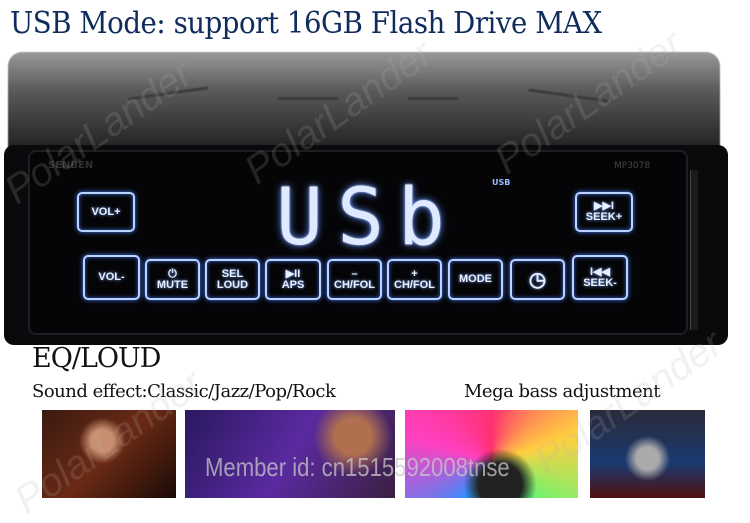 Image resolution: width=750 pixels, height=523 pixels. I want to click on usb-indicator-icon: USB, so click(501, 182).